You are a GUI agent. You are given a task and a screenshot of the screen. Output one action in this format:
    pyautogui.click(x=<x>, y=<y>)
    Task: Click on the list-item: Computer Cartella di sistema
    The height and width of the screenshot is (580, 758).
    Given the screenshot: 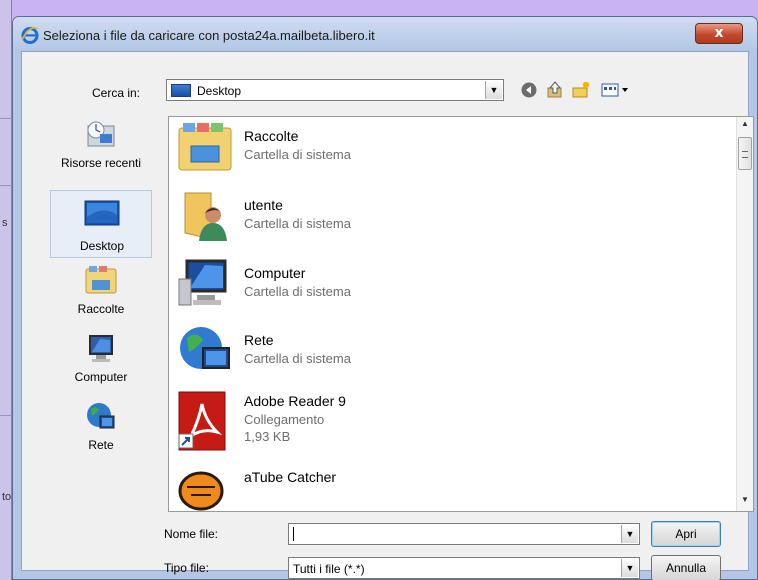 What is the action you would take?
    pyautogui.click(x=437, y=289)
    